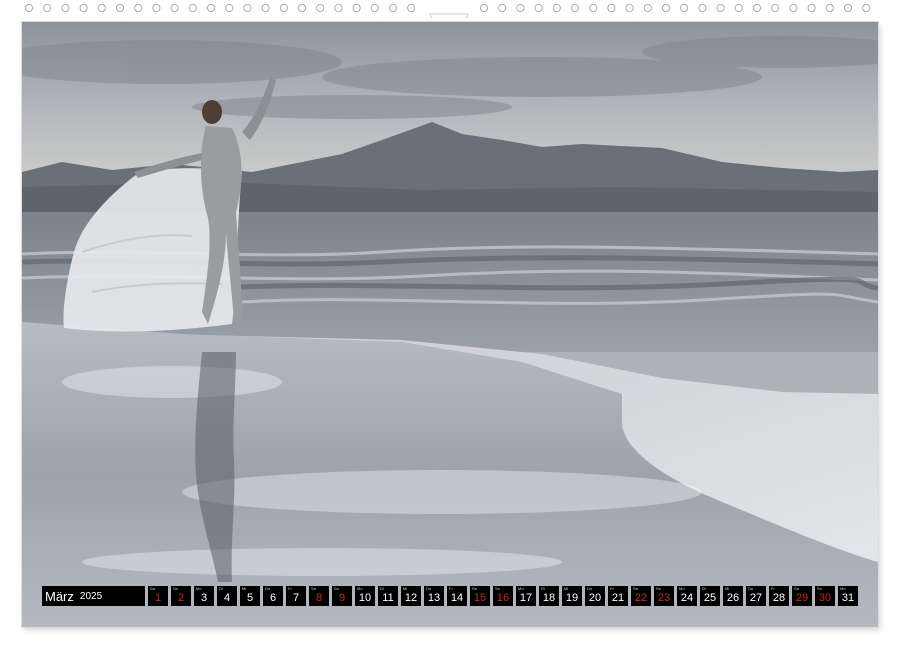 The width and height of the screenshot is (899, 648). I want to click on day-cell: Mi12, so click(411, 596).